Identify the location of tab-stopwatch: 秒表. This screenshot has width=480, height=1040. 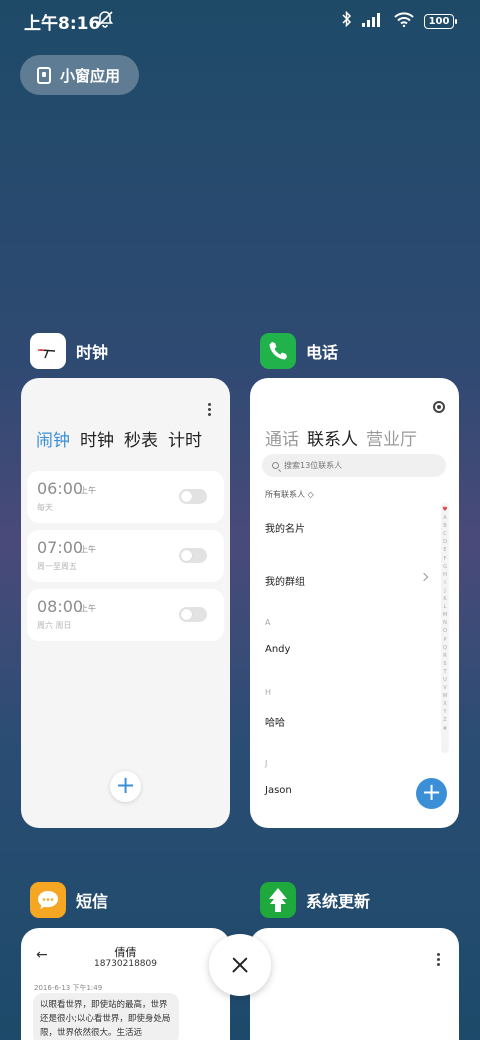
(141, 438).